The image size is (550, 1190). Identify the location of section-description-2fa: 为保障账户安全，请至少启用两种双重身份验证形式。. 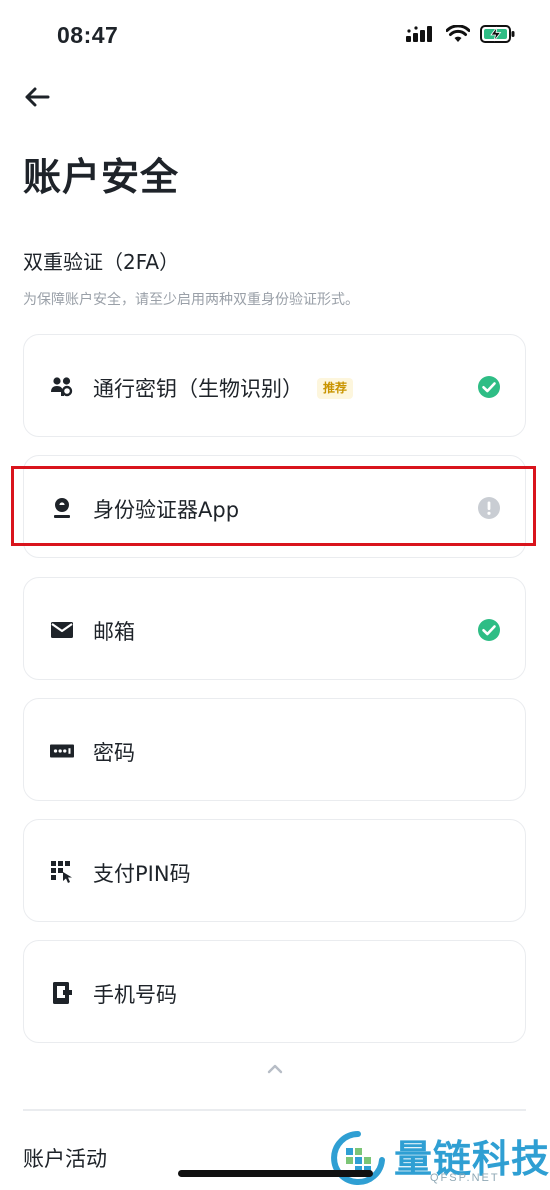
(191, 300).